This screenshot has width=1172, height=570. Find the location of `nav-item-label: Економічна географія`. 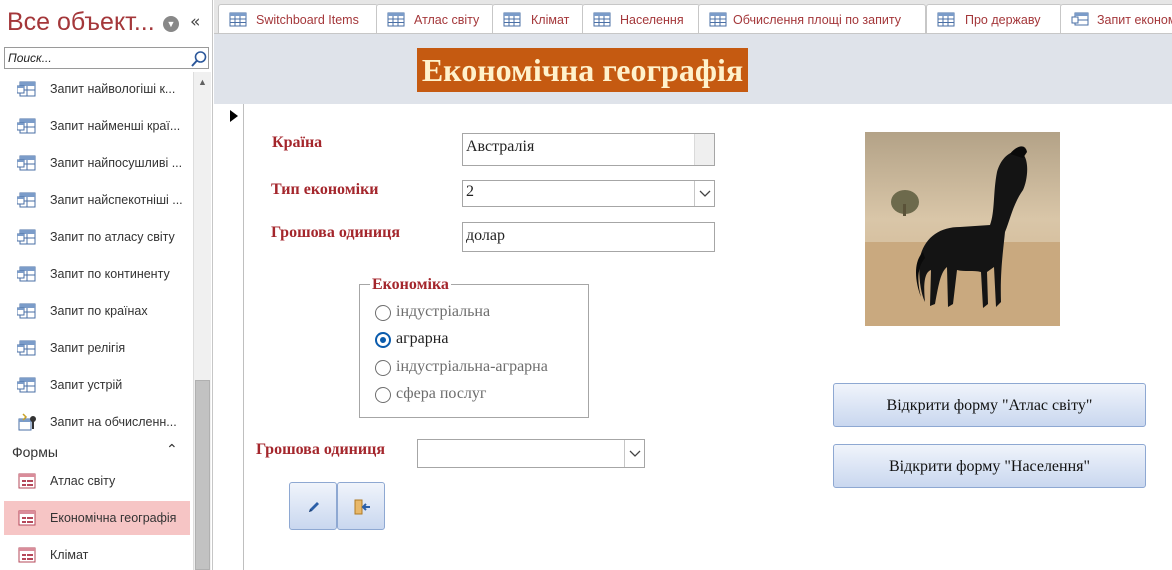

nav-item-label: Економічна географія is located at coordinates (113, 518).